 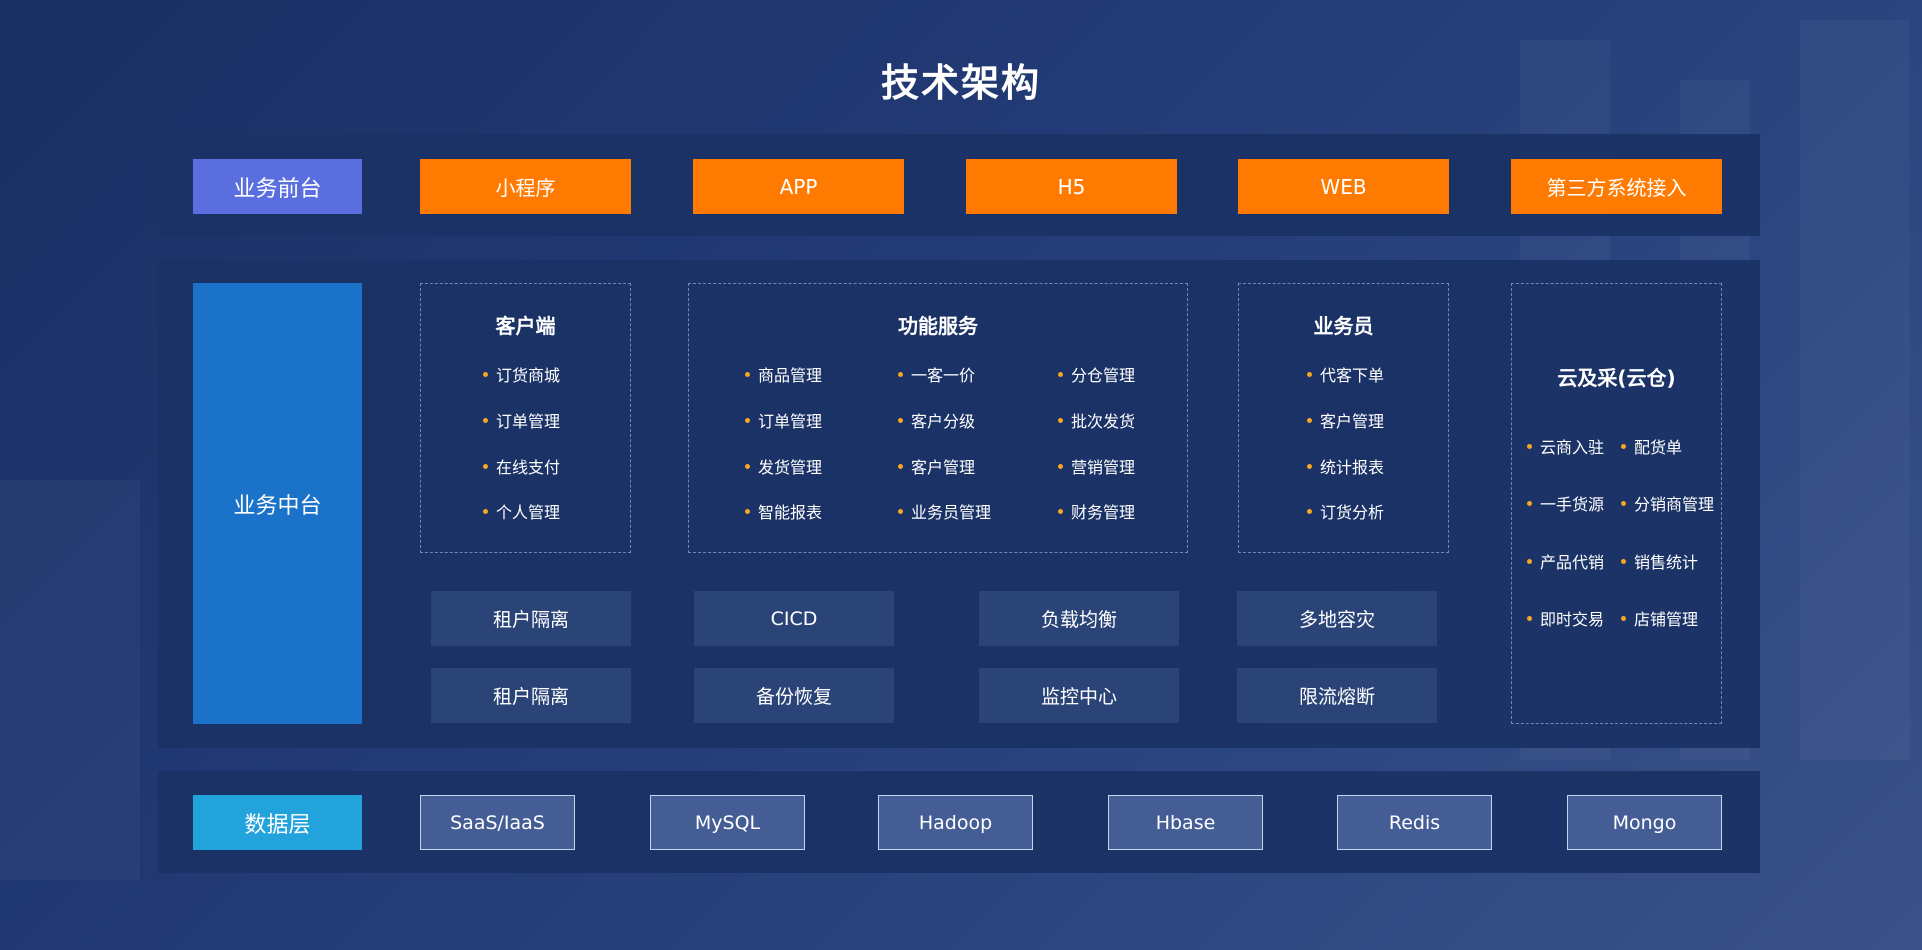 I want to click on list-item: 产品代销, so click(x=1565, y=561).